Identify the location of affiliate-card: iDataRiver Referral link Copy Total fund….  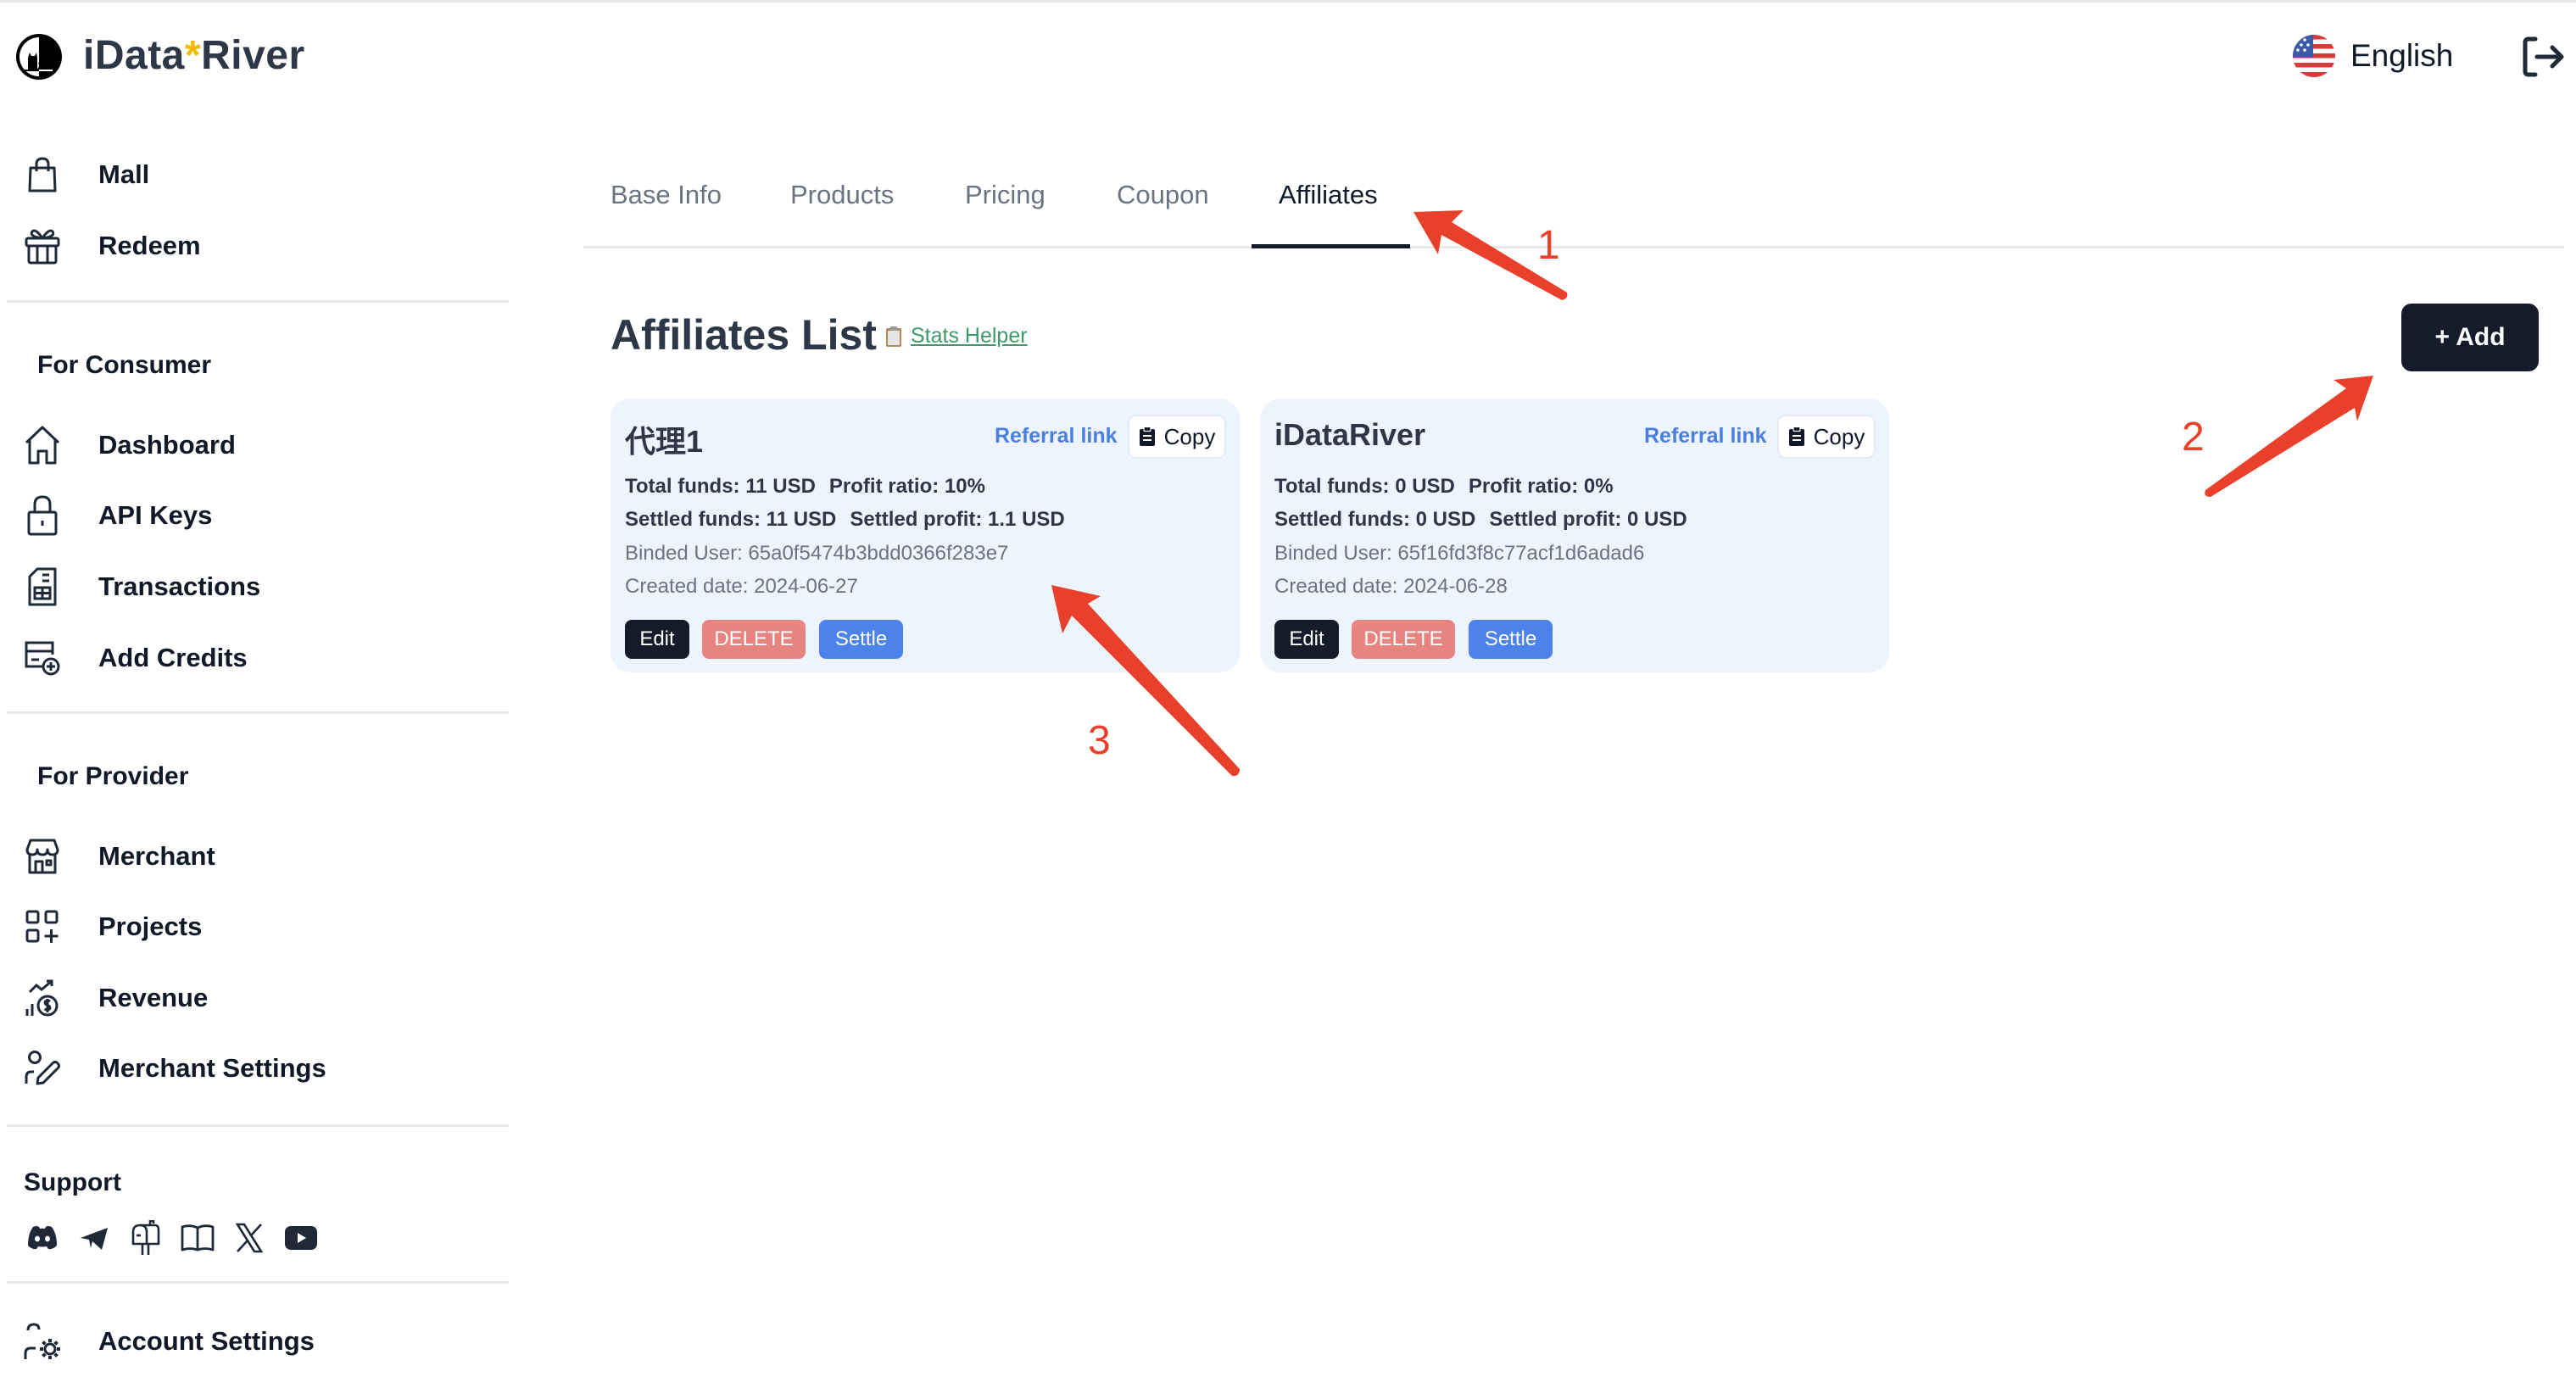
(1574, 535).